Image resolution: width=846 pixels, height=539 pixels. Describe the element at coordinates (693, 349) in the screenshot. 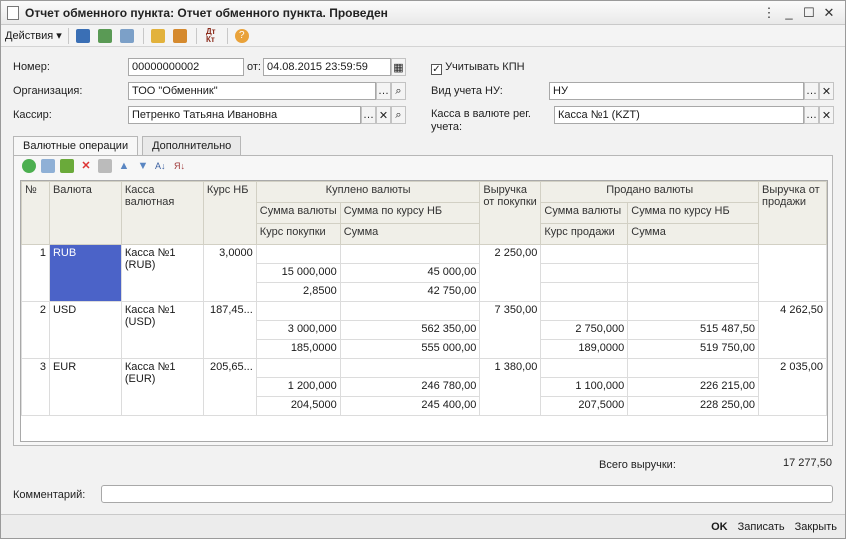

I see `row-sell-sum: 519 750,00` at that location.